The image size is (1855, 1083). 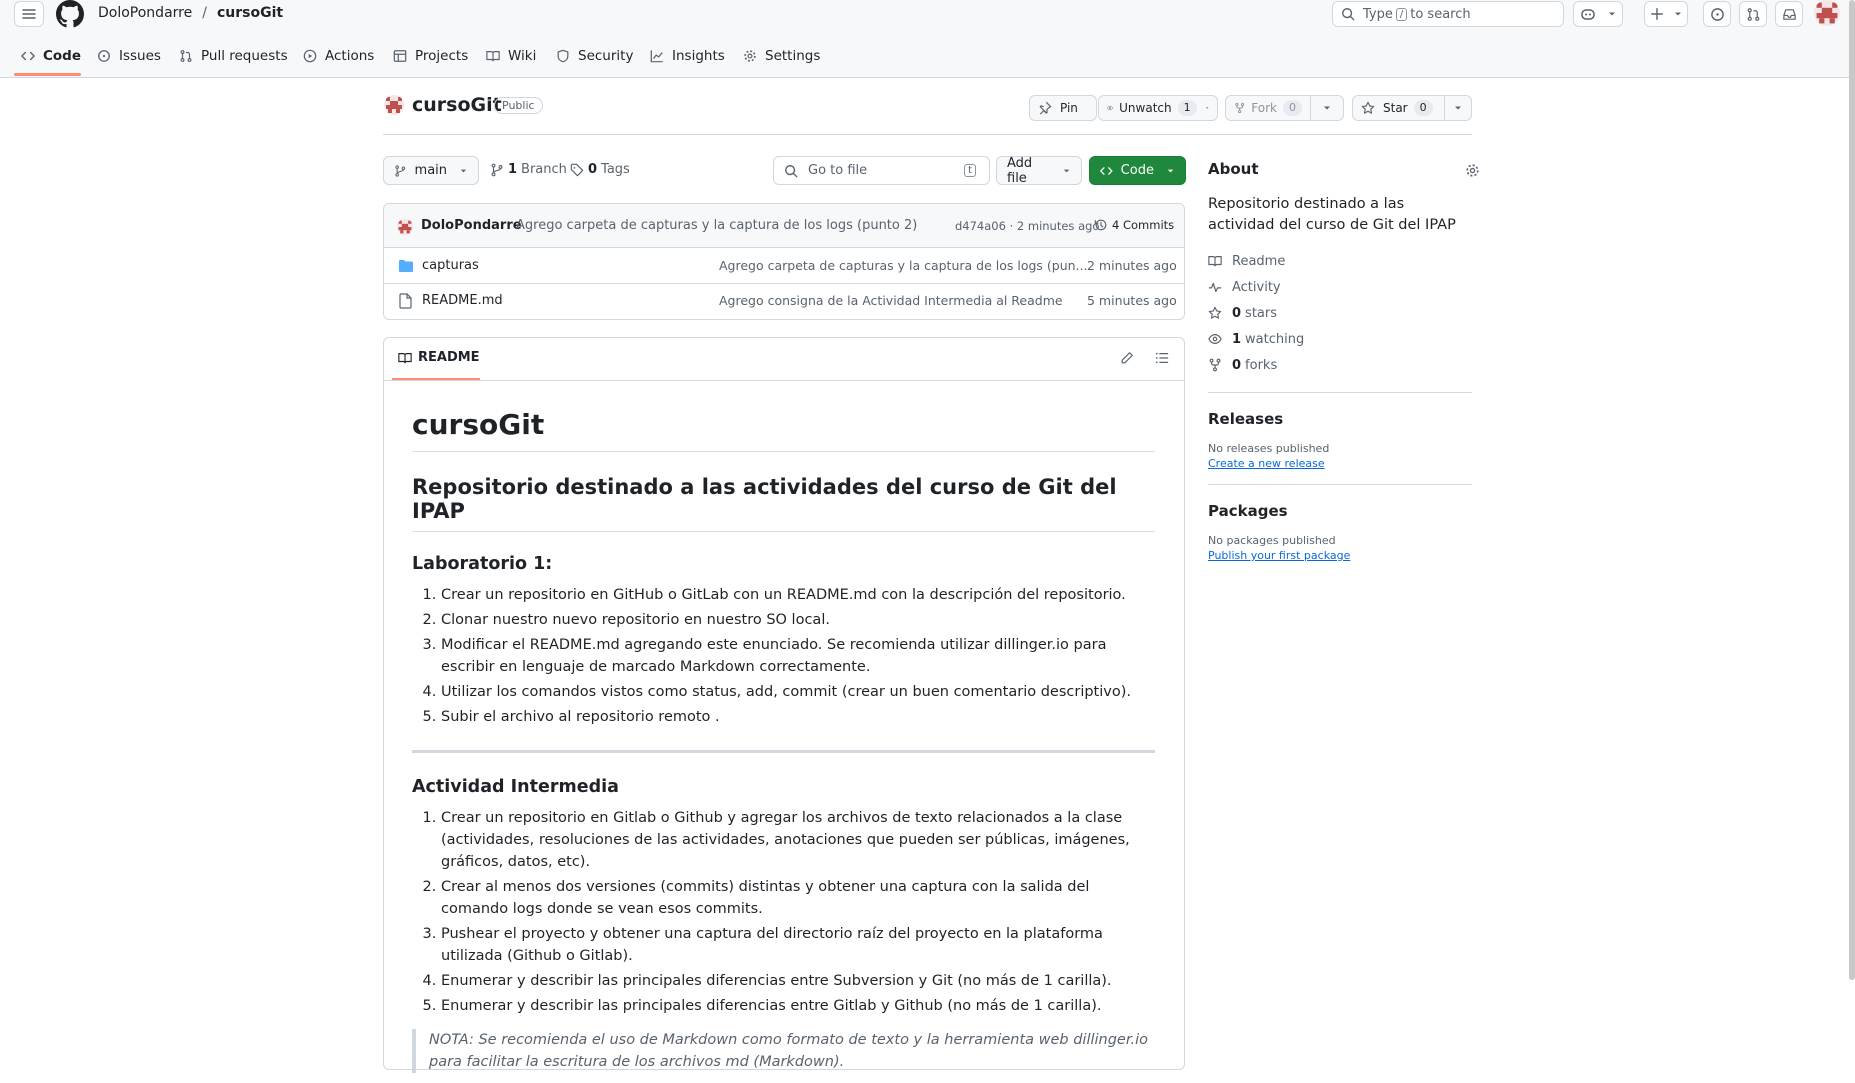 What do you see at coordinates (1340, 555) in the screenshot?
I see `publish-package-link: Publish your first package` at bounding box center [1340, 555].